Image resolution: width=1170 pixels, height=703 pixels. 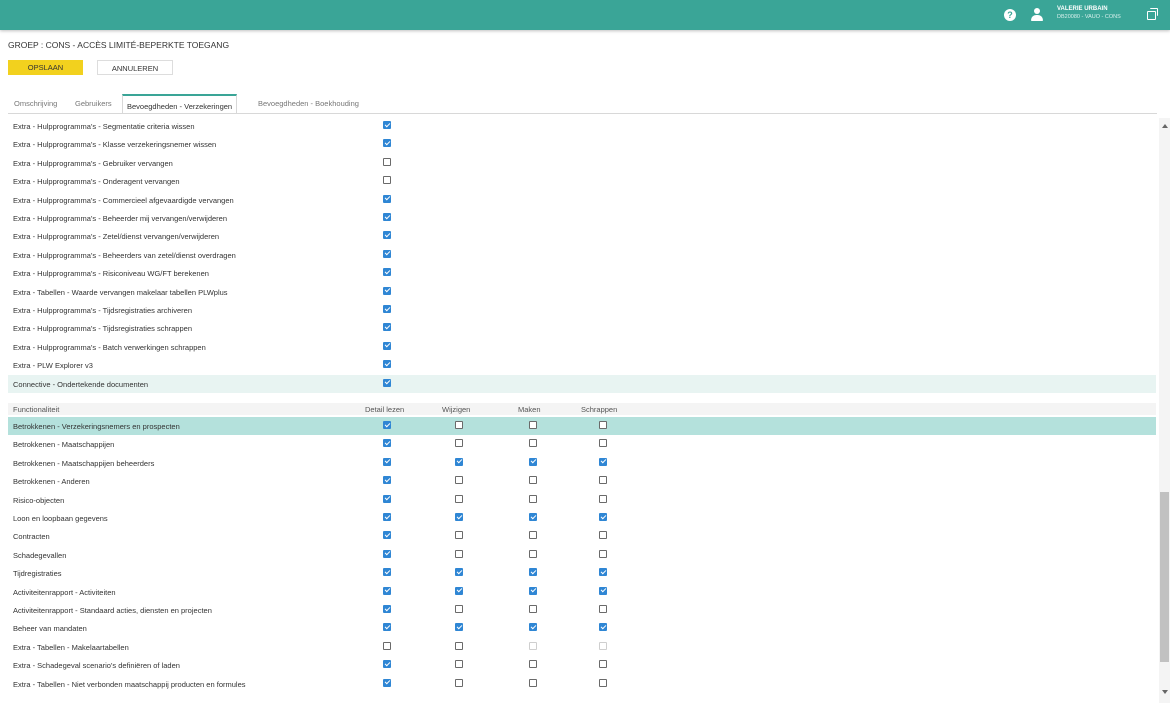 What do you see at coordinates (1082, 9) in the screenshot?
I see `user-name: VALERIE URBAIN` at bounding box center [1082, 9].